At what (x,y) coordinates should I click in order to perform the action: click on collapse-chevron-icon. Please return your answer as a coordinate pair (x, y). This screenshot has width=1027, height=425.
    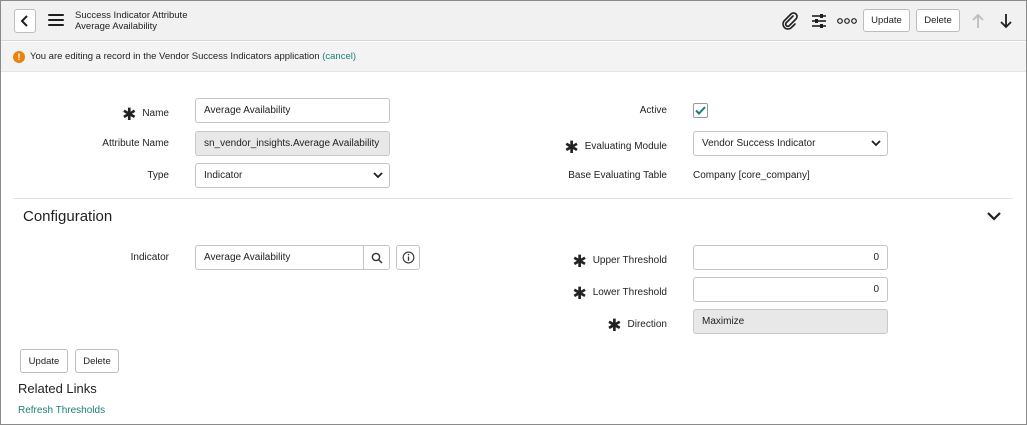
    Looking at the image, I should click on (995, 217).